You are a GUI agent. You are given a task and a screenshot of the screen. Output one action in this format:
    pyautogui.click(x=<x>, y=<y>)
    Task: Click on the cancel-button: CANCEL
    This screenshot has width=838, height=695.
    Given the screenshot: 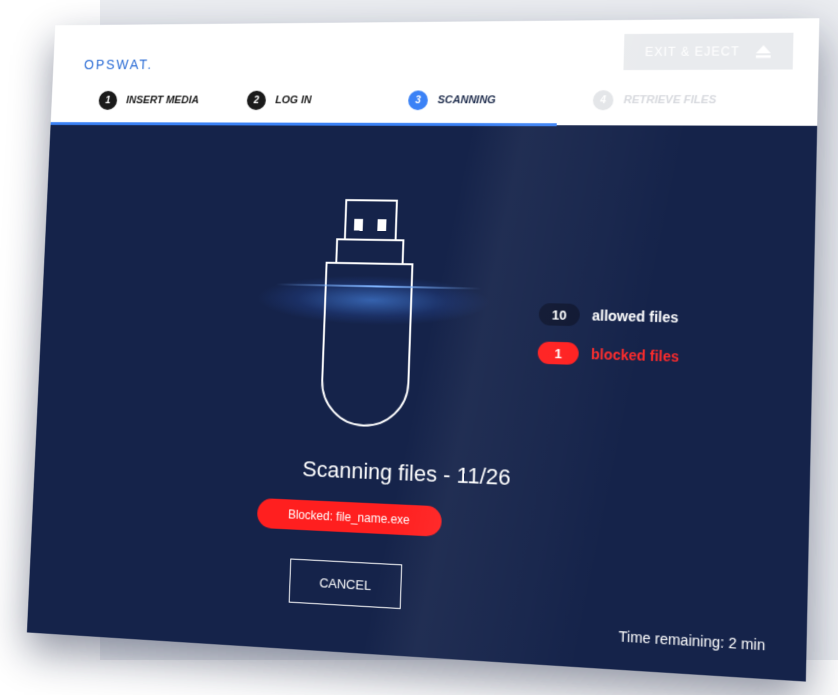 What is the action you would take?
    pyautogui.click(x=345, y=584)
    